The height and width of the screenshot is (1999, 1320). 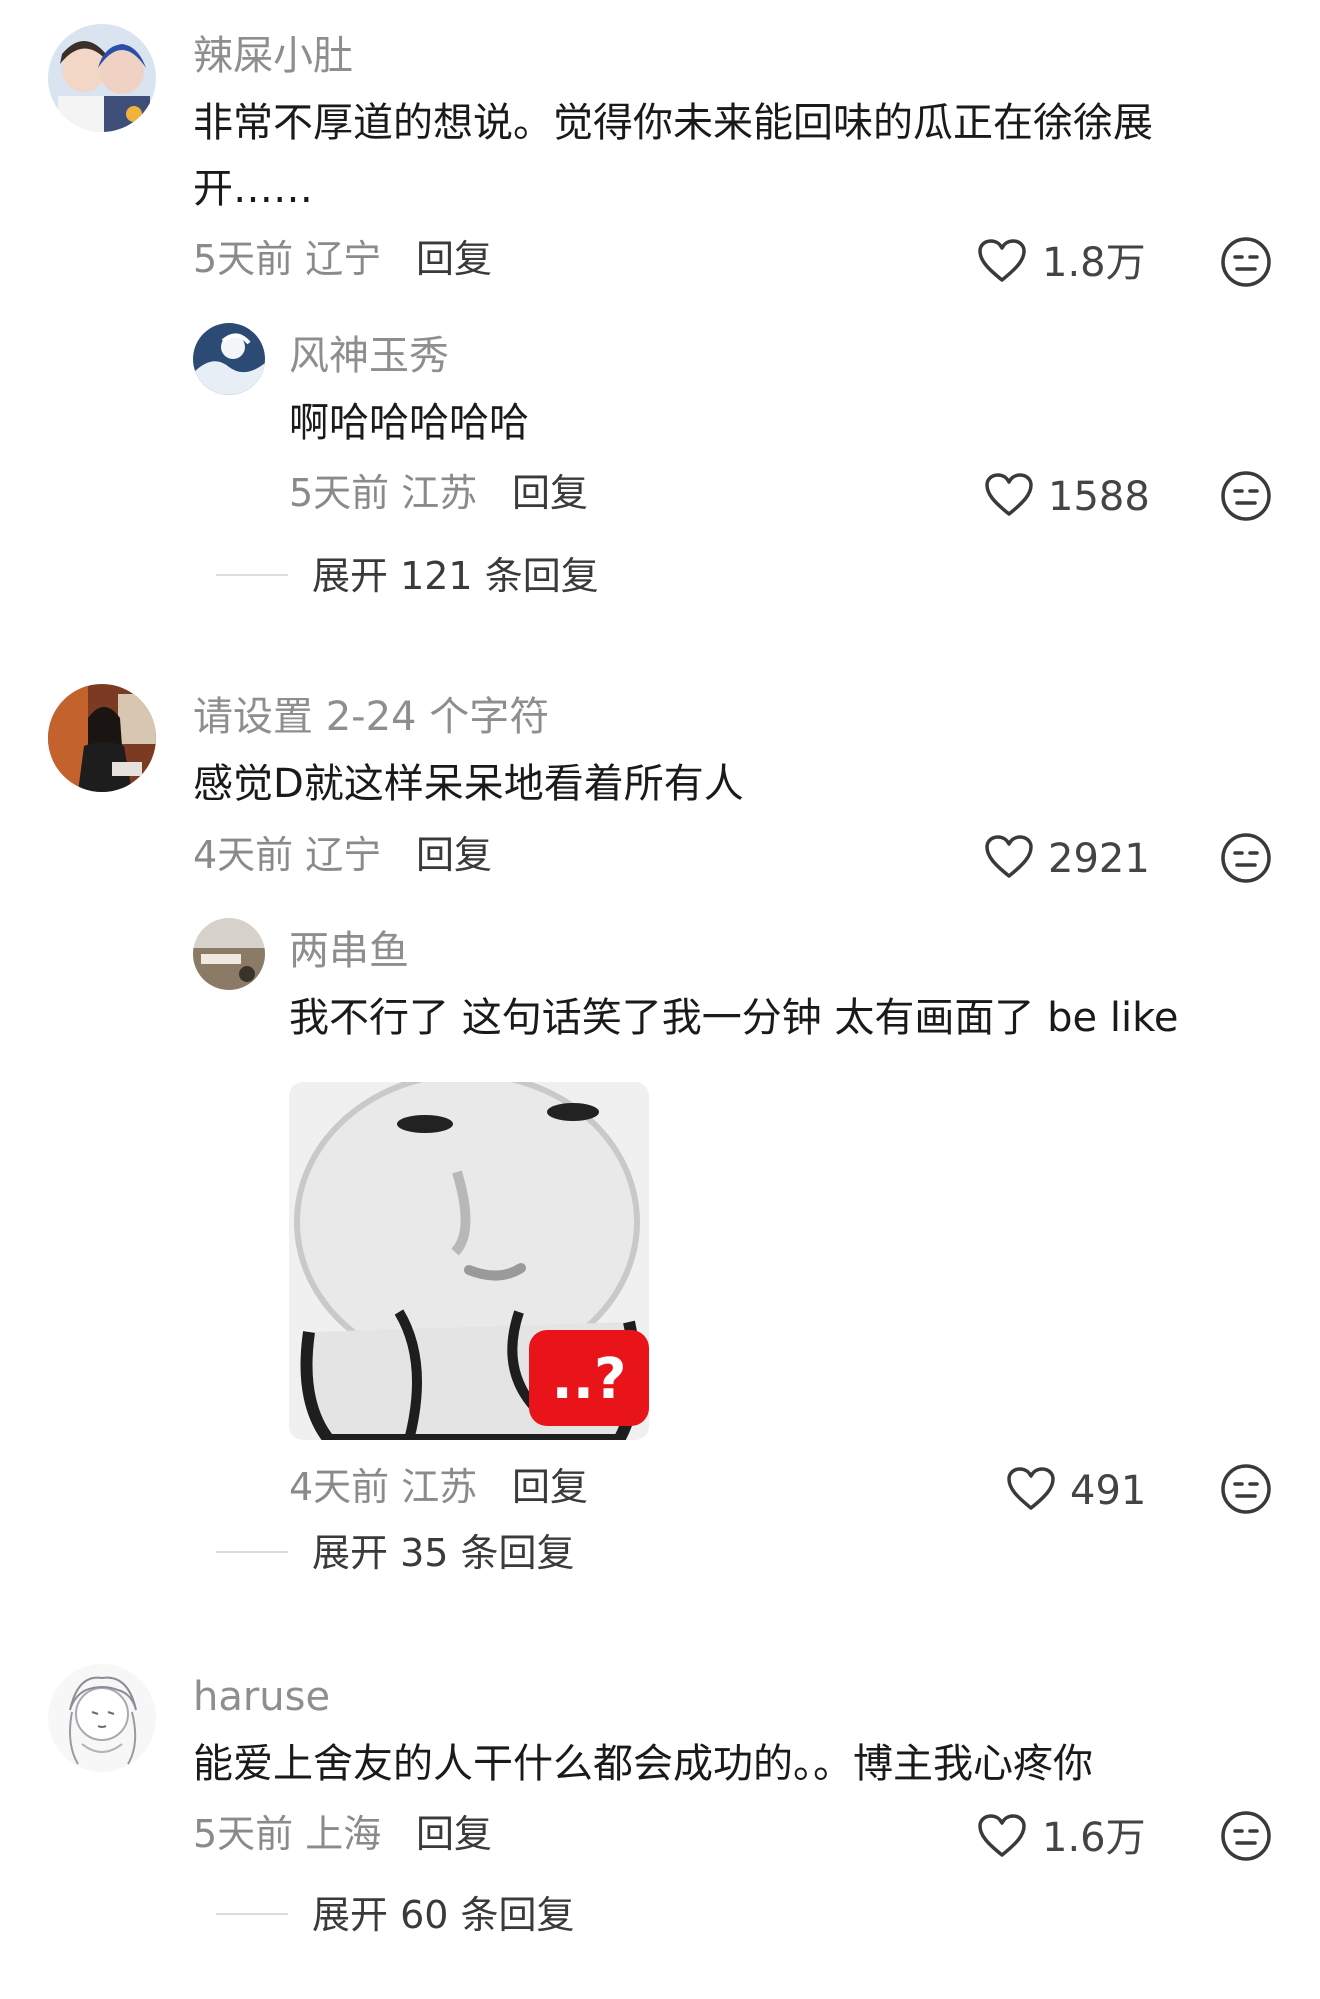 What do you see at coordinates (734, 1018) in the screenshot?
I see `reply-text: 我不行了 这句话笑了我一分钟 太有画面了 be like` at bounding box center [734, 1018].